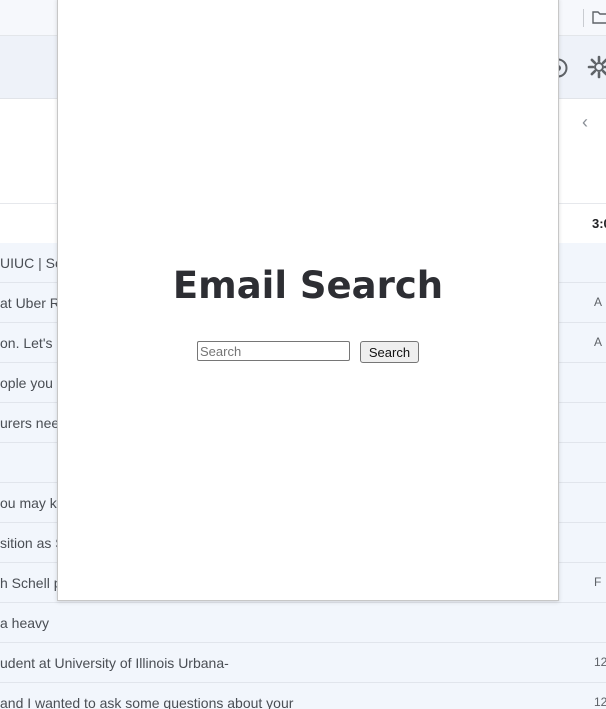  What do you see at coordinates (114, 663) in the screenshot?
I see `mail-snippet: udent at University of Illinois Urbana-` at bounding box center [114, 663].